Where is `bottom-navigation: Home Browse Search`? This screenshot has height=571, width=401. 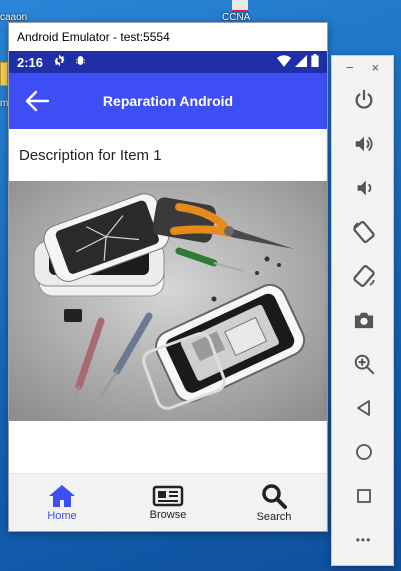 bottom-navigation: Home Browse Search is located at coordinates (168, 502).